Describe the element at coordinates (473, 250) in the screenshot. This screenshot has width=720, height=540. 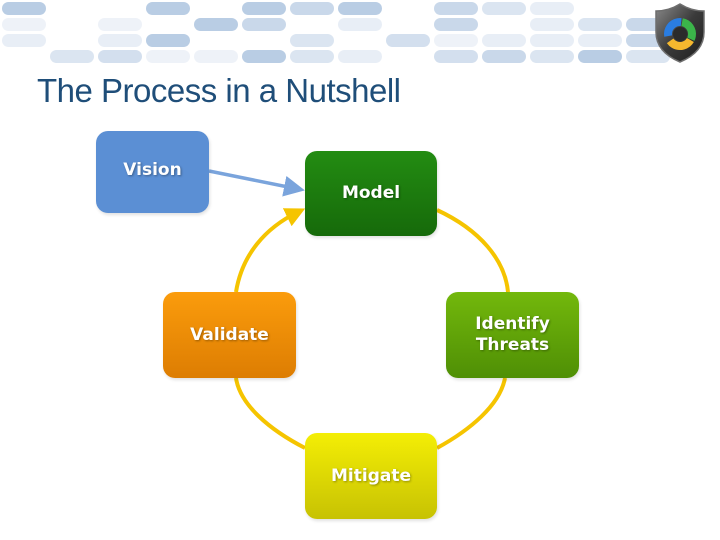
I see `edge-model-to-identify` at that location.